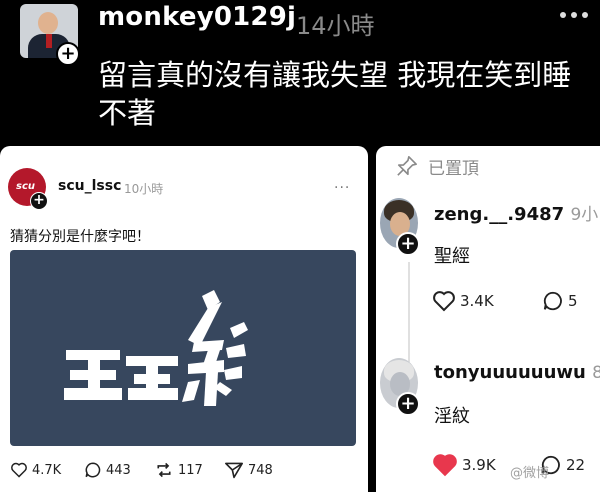  Describe the element at coordinates (576, 465) in the screenshot. I see `comment-reply-count: 22` at that location.